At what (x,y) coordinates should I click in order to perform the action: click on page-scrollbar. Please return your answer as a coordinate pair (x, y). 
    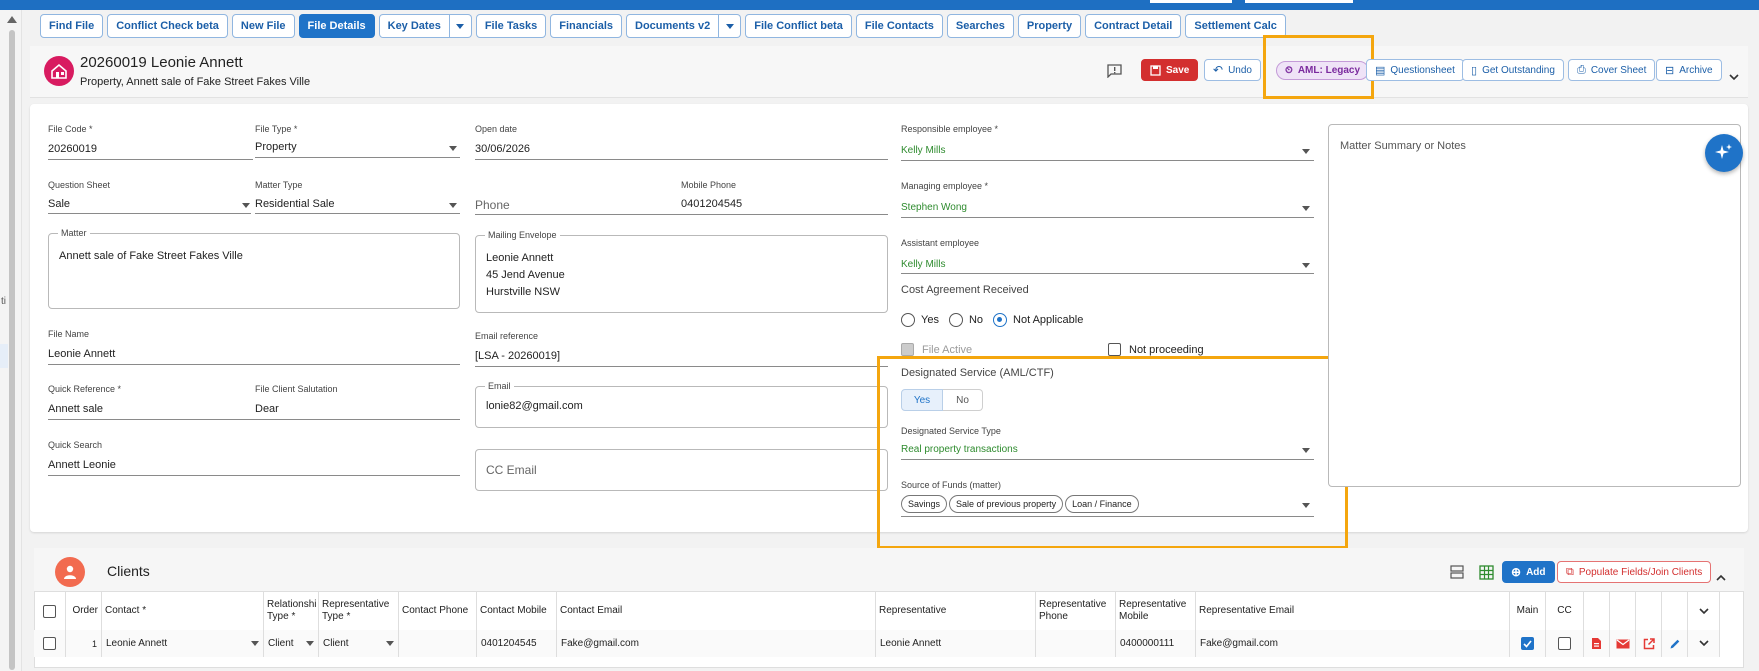
    Looking at the image, I should click on (12, 350).